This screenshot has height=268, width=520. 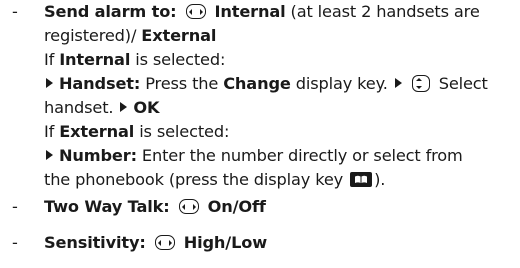 I want to click on handset-label: Handset:, so click(x=100, y=83).